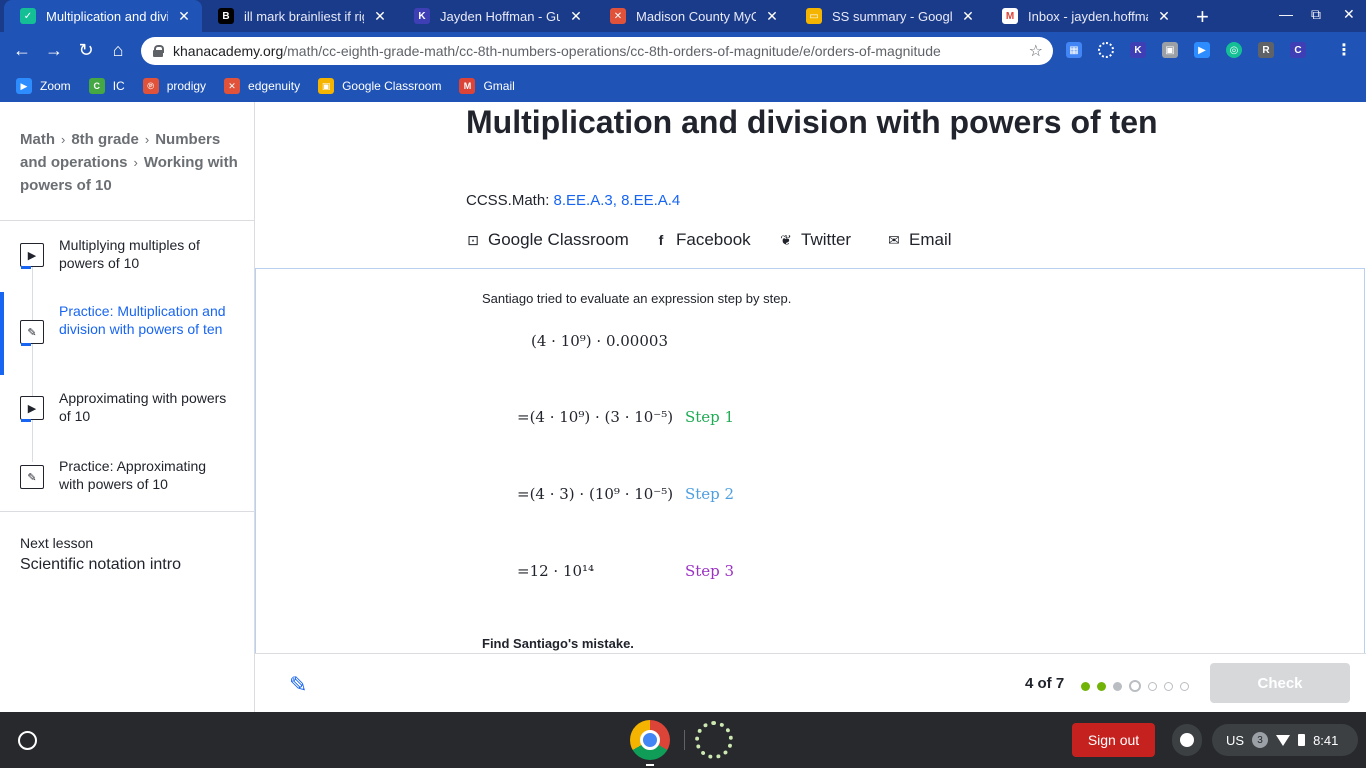  What do you see at coordinates (422, 16) in the screenshot?
I see `kami-favicon-icon: K` at bounding box center [422, 16].